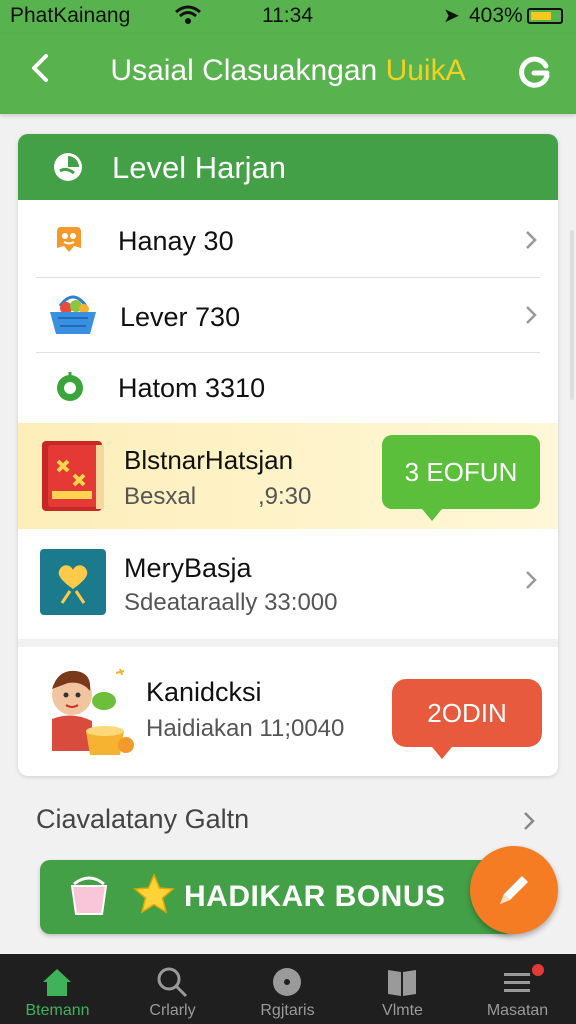 Image resolution: width=576 pixels, height=1024 pixels. What do you see at coordinates (199, 167) in the screenshot?
I see `level-card-title: Level Harjan` at bounding box center [199, 167].